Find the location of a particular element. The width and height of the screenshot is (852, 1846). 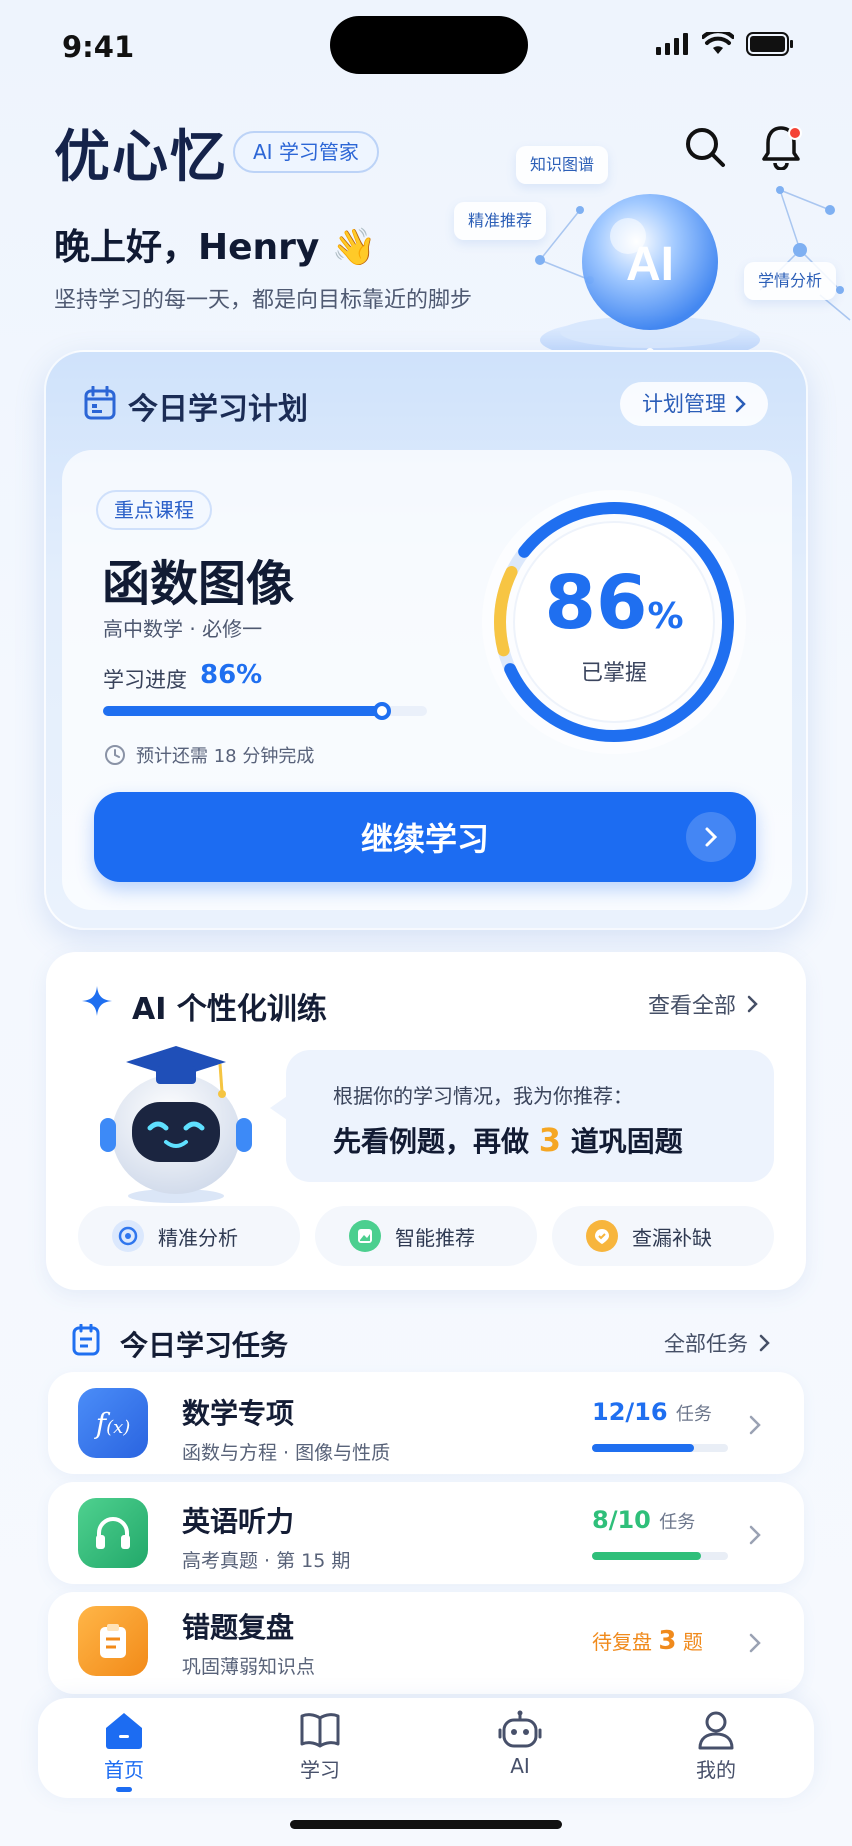

recommendation-text-a: 先看例题，再做 is located at coordinates (431, 1141).